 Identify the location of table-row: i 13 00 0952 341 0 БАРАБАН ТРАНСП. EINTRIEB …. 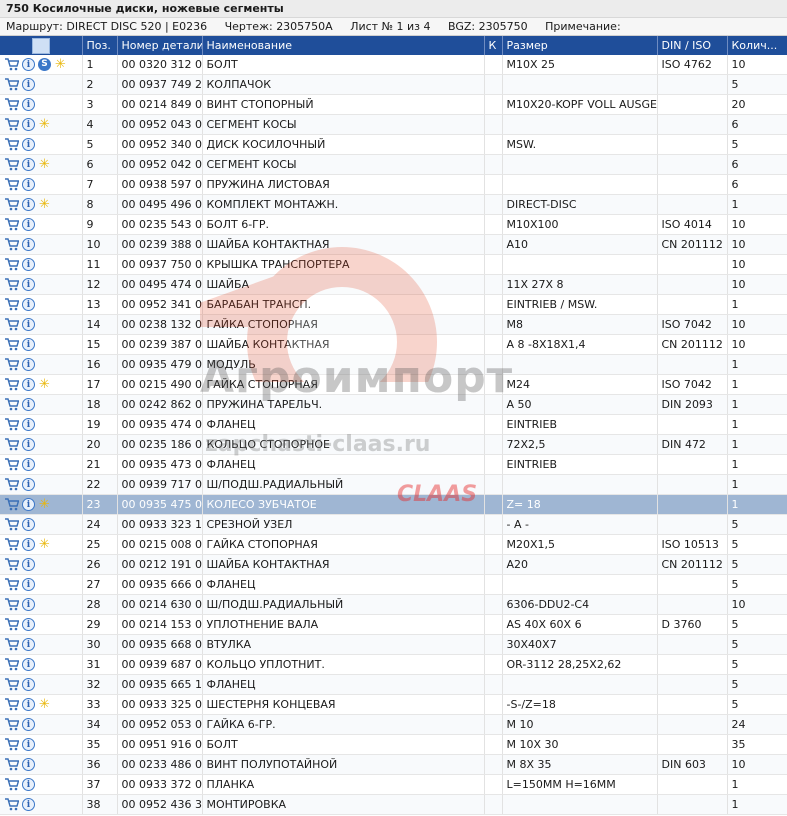
(393, 304).